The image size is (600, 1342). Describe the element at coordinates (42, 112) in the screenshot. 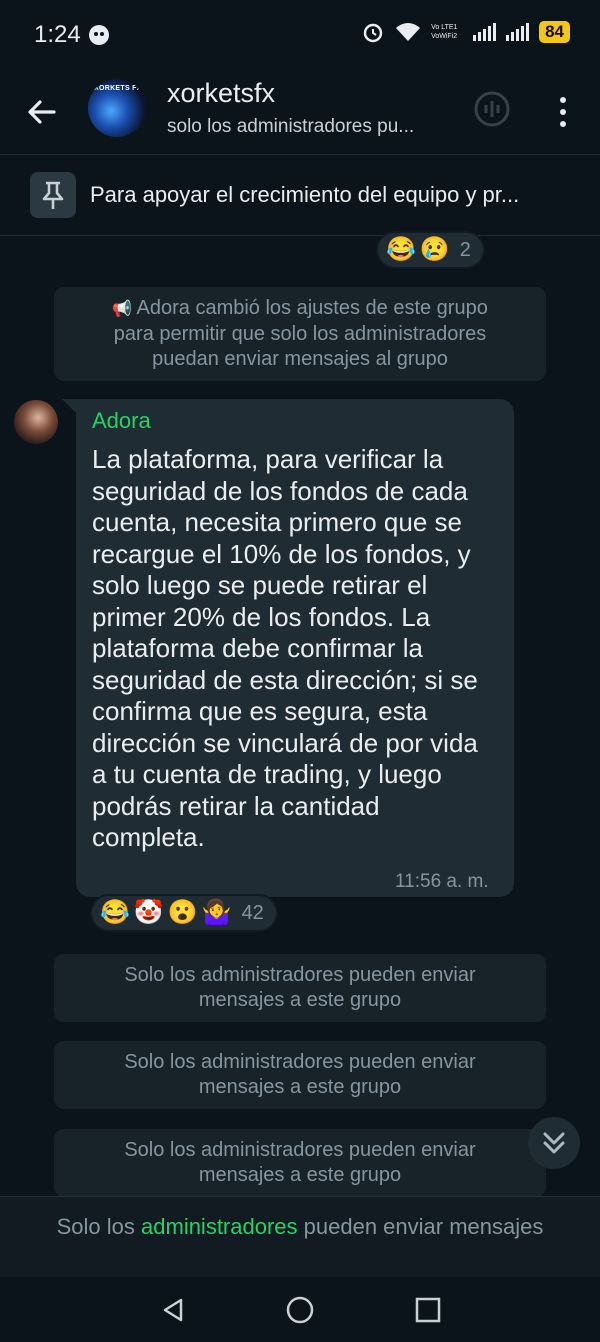

I see `back-arrow-icon` at that location.